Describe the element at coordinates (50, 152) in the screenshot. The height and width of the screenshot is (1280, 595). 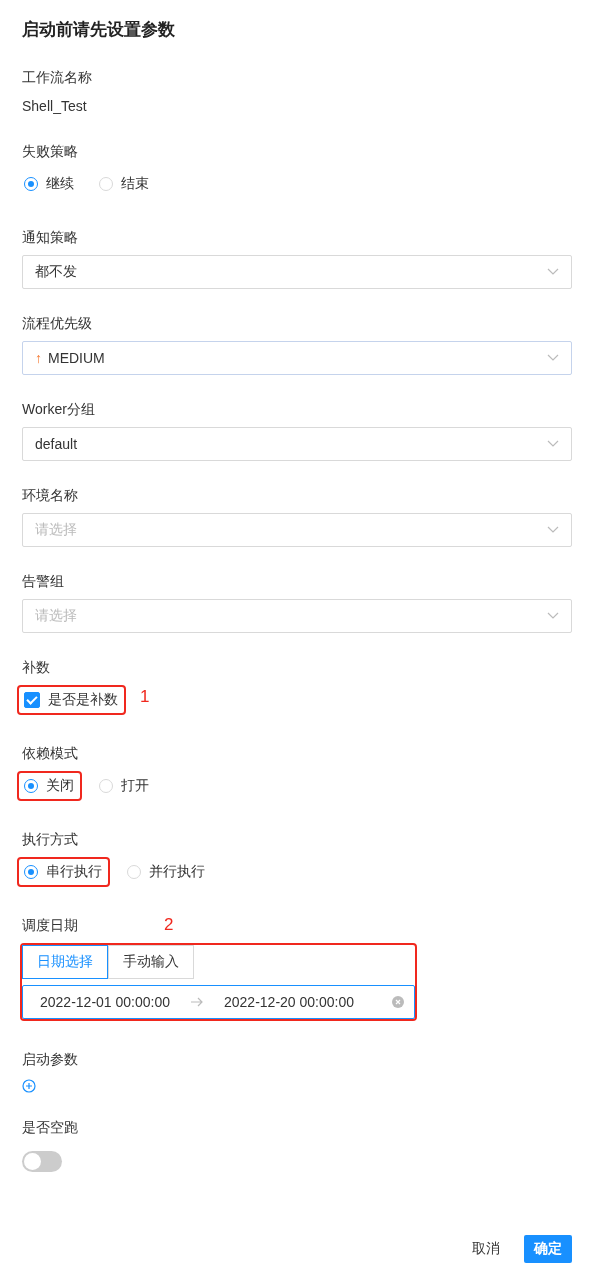
I see `field-label: 失败策略` at that location.